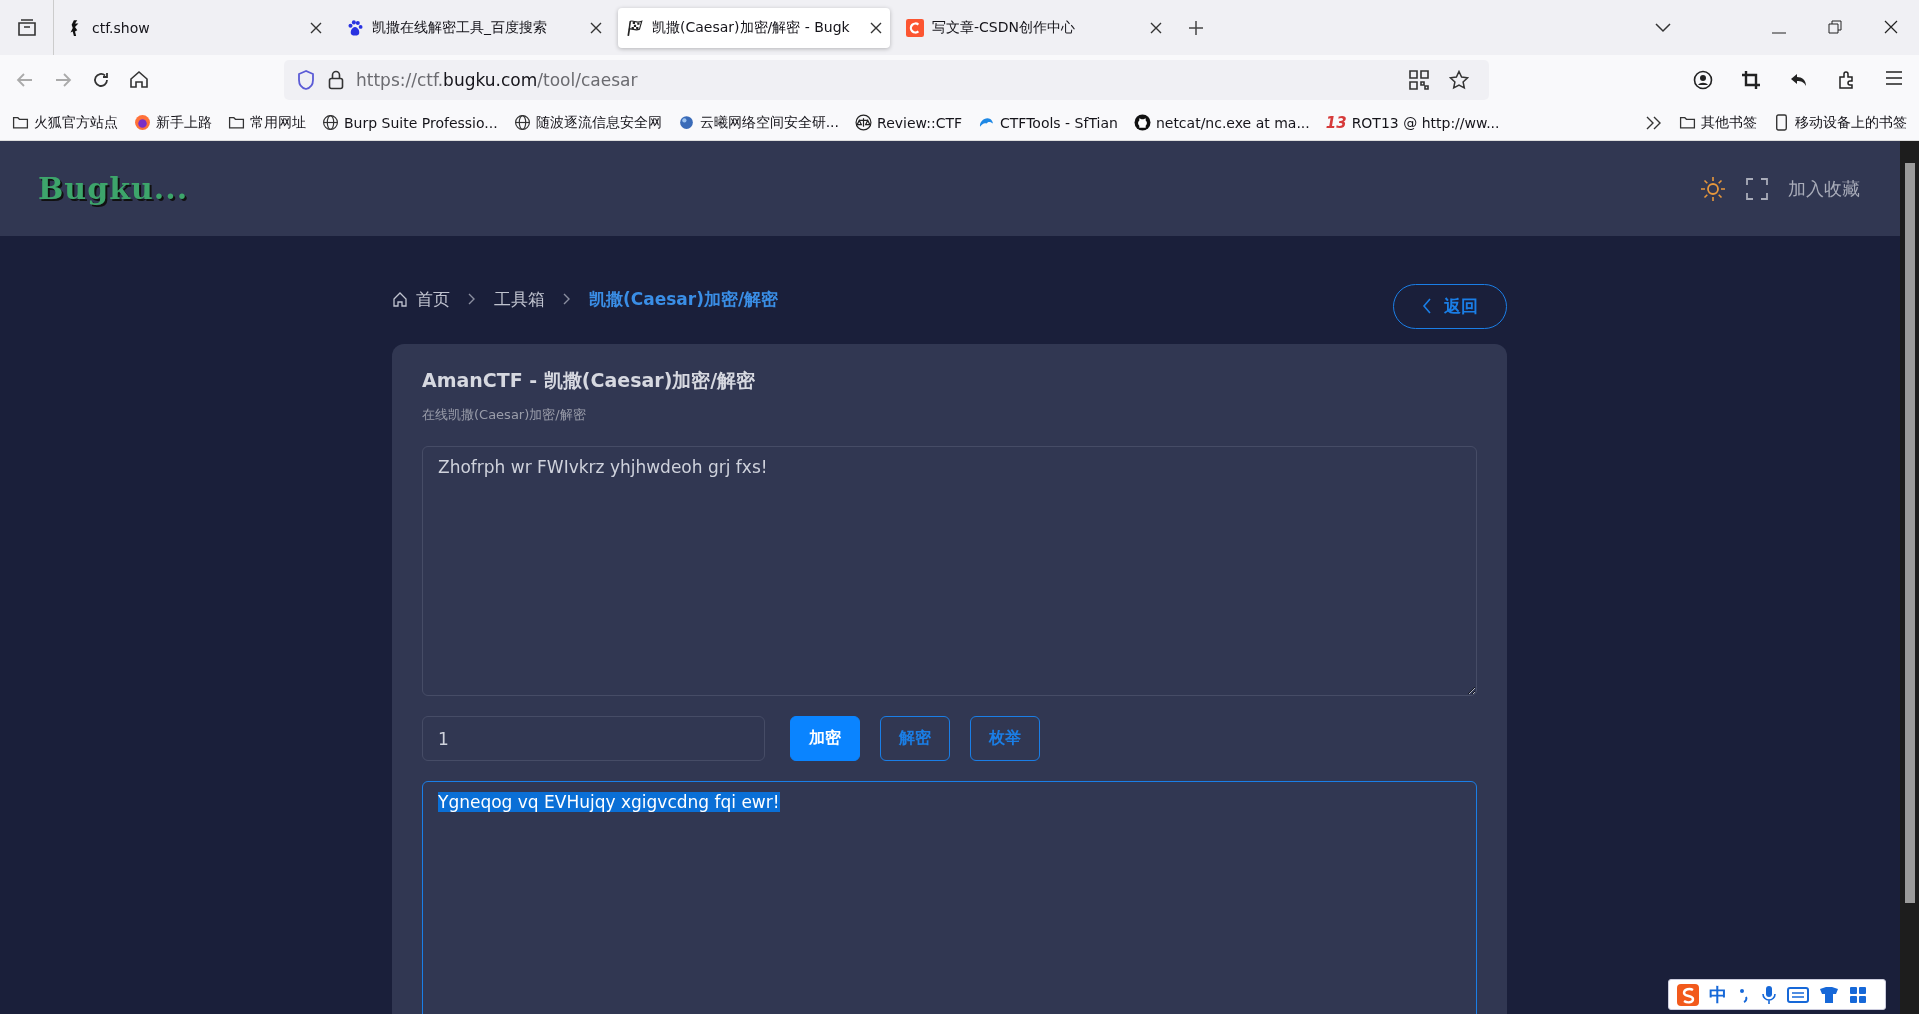 This screenshot has width=1919, height=1014. I want to click on restore-icon, so click(1835, 27).